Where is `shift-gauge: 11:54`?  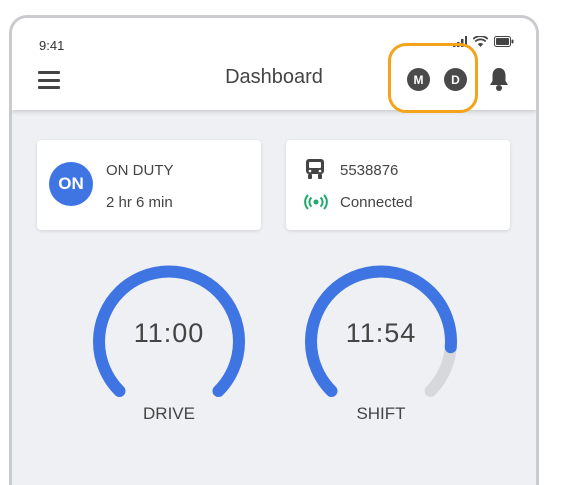 shift-gauge: 11:54 is located at coordinates (381, 338).